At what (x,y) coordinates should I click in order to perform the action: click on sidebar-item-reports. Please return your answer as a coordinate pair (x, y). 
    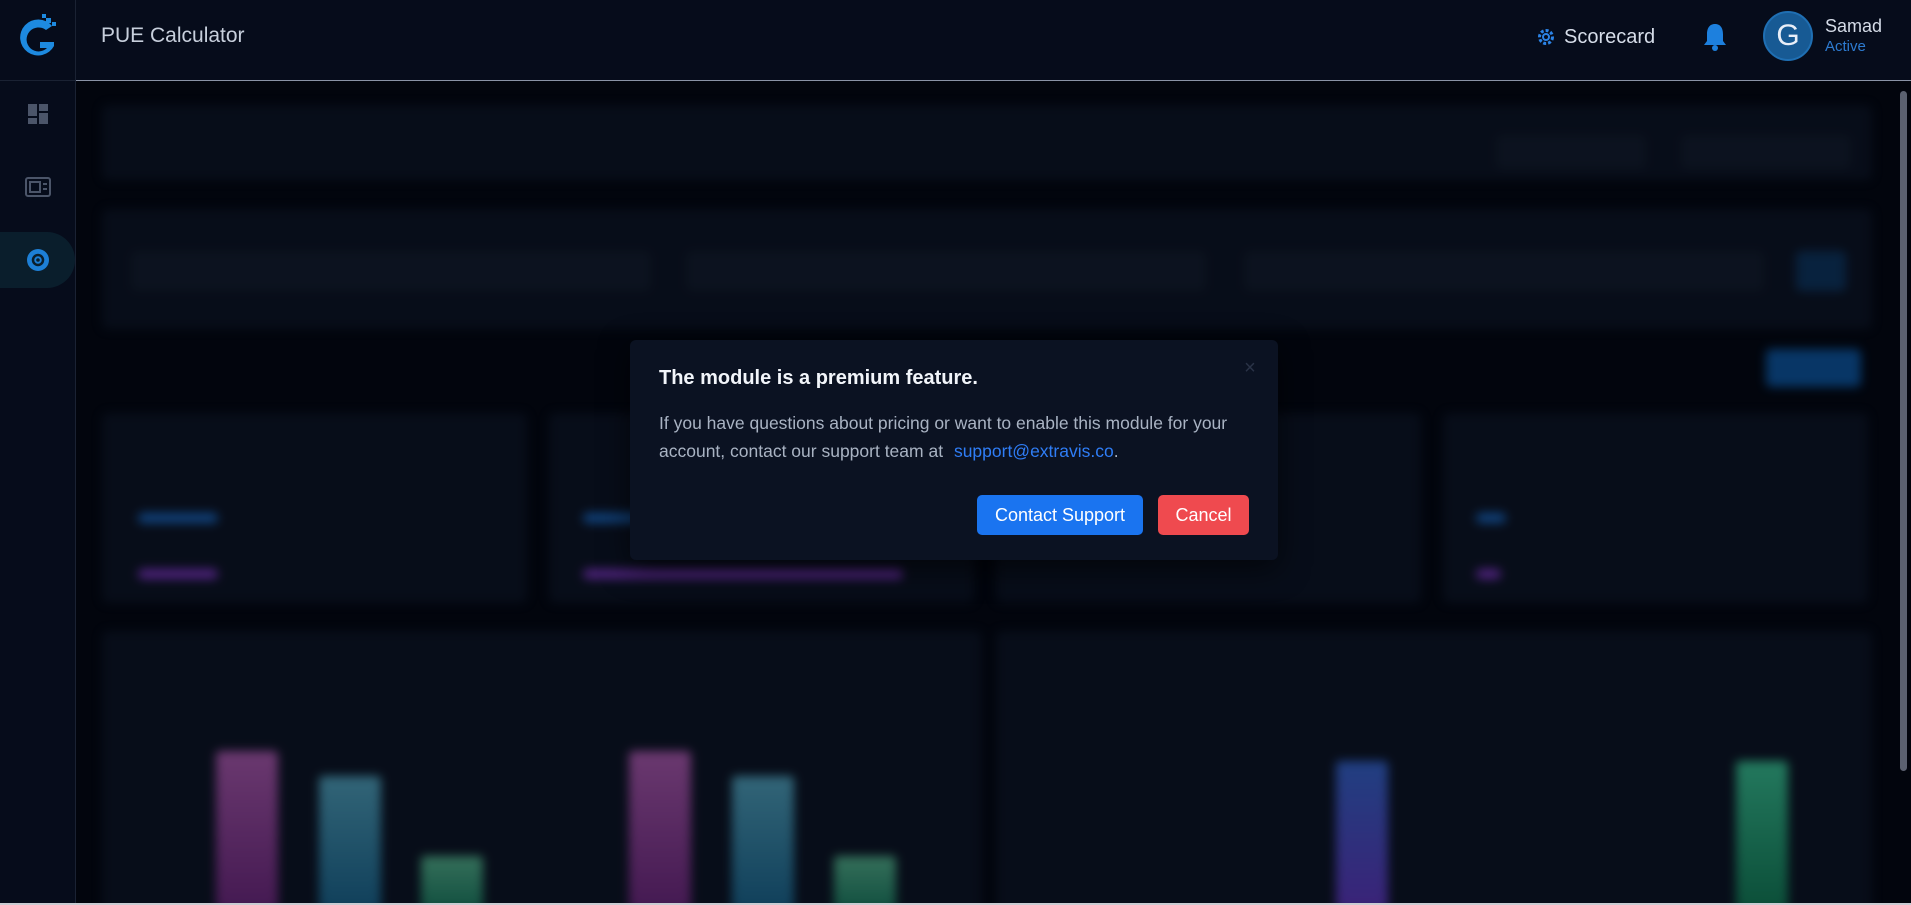
    Looking at the image, I should click on (37, 187).